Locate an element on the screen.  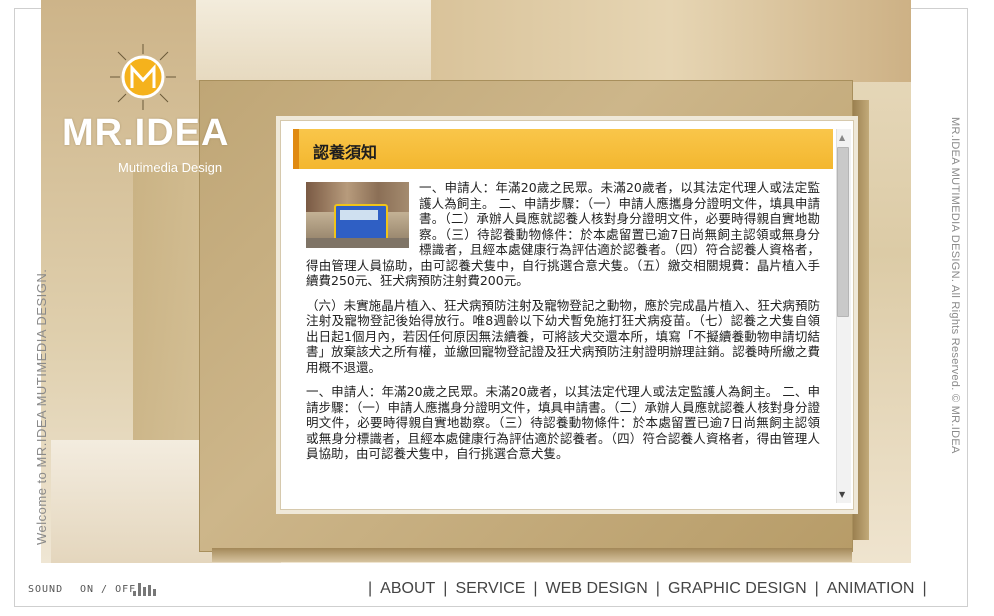
logo: MR.IDEA Mutimedia Design is located at coordinates (148, 100).